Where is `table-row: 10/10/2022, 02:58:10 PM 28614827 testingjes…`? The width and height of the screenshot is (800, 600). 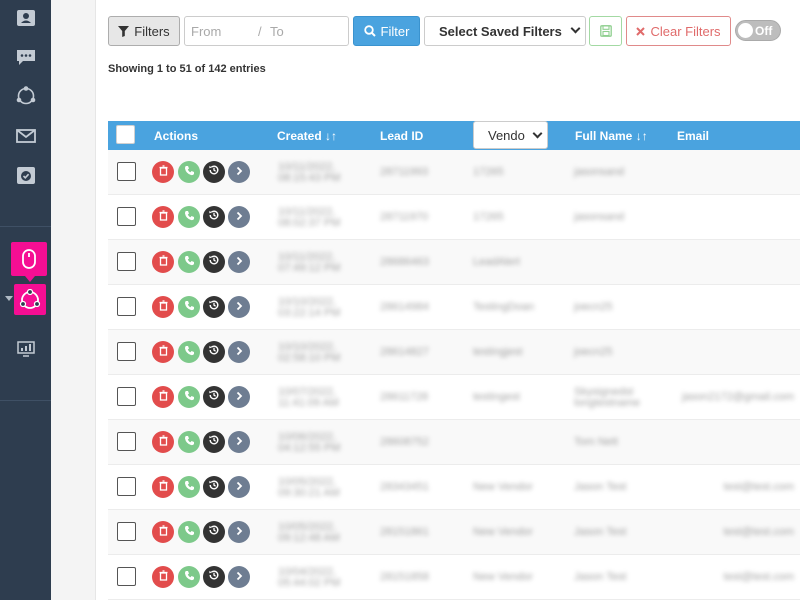
table-row: 10/10/2022, 02:58:10 PM 28614827 testingjes… is located at coordinates (454, 352).